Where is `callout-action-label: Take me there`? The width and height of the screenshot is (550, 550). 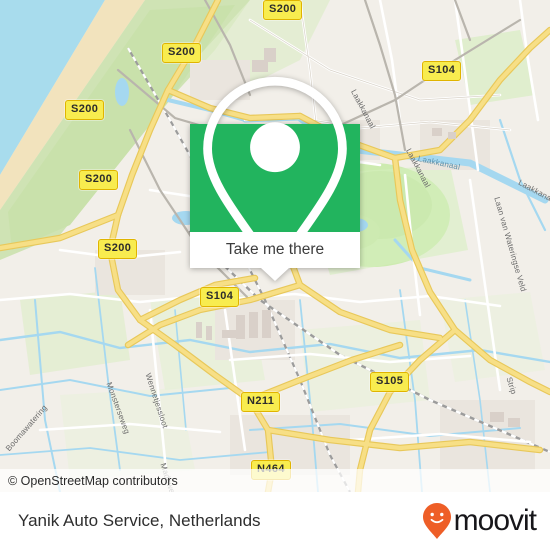 callout-action-label: Take me there is located at coordinates (275, 249).